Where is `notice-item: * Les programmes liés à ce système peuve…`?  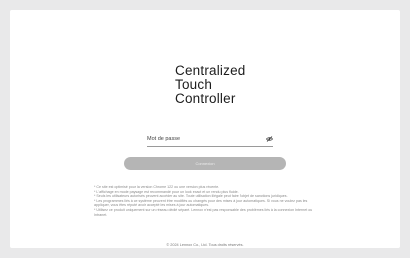
notice-item: * Les programmes liés à ce système peuve… is located at coordinates (201, 203).